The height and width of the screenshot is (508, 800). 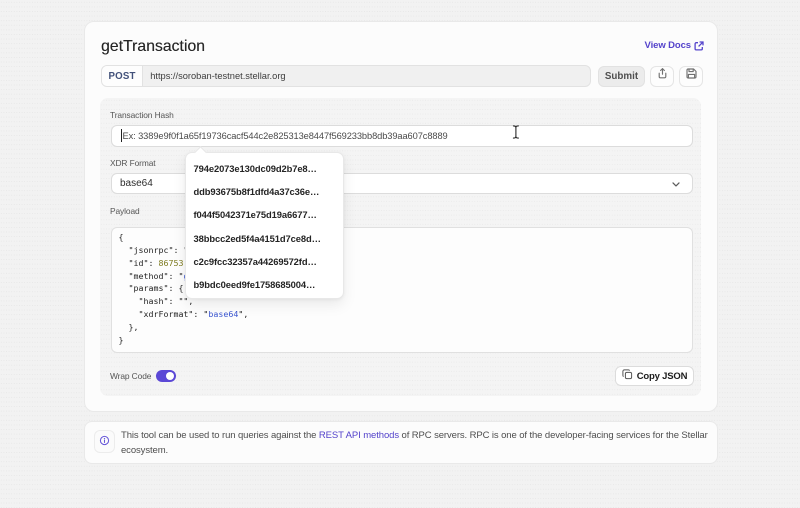 I want to click on share-button, so click(x=662, y=76).